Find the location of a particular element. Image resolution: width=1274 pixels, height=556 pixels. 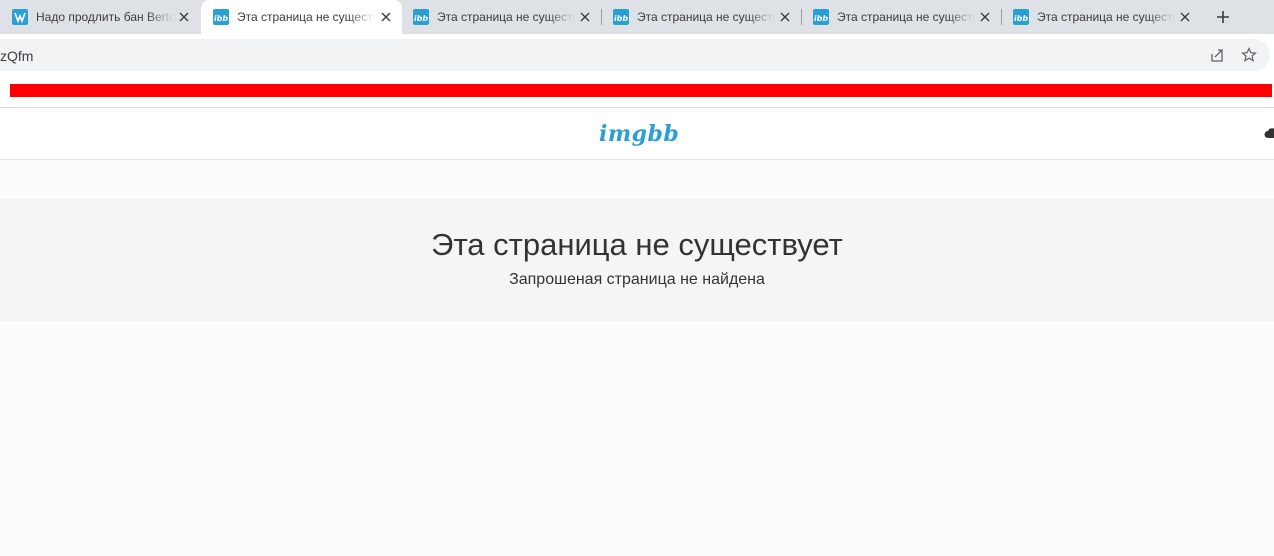

address-bar is located at coordinates (635, 55).